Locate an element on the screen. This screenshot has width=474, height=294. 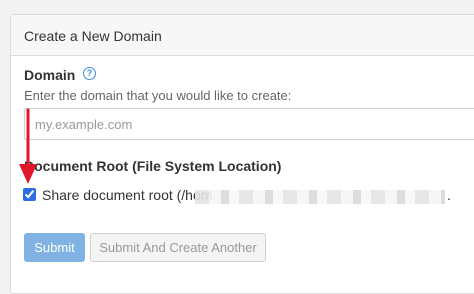
panel-title: Create a New Domain is located at coordinates (93, 36).